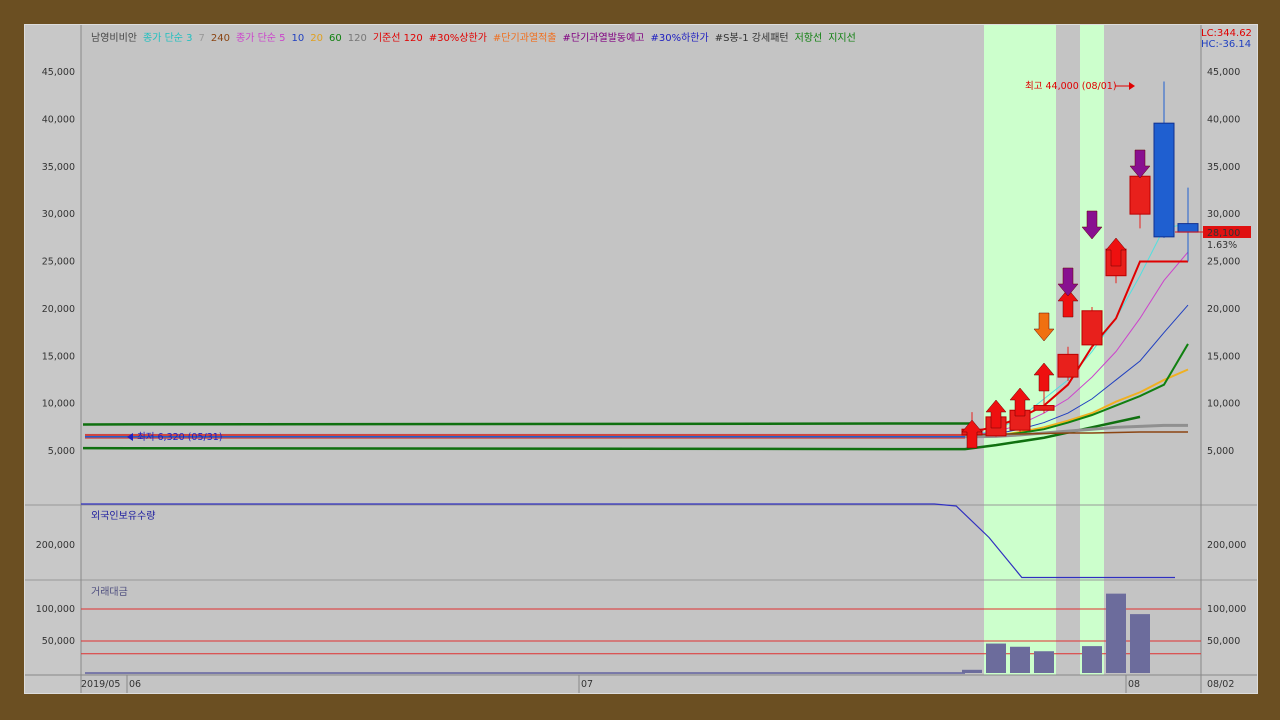 The height and width of the screenshot is (720, 1280). I want to click on legend-item: 지지선, so click(842, 38).